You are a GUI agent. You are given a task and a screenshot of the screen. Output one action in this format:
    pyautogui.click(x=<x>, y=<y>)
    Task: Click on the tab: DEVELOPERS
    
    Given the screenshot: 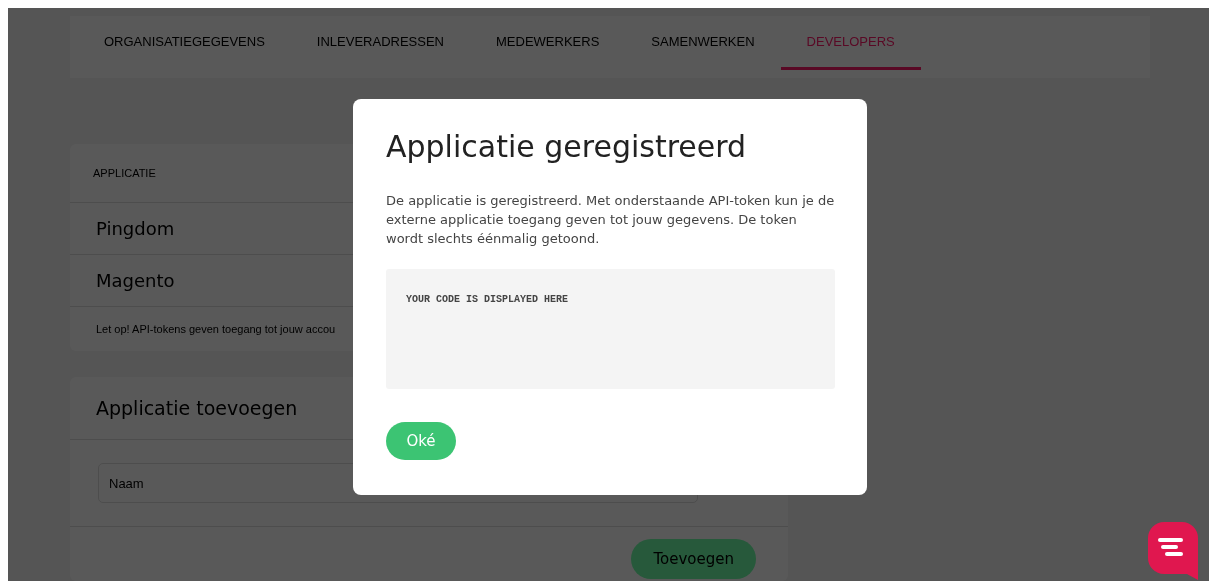 What is the action you would take?
    pyautogui.click(x=850, y=43)
    